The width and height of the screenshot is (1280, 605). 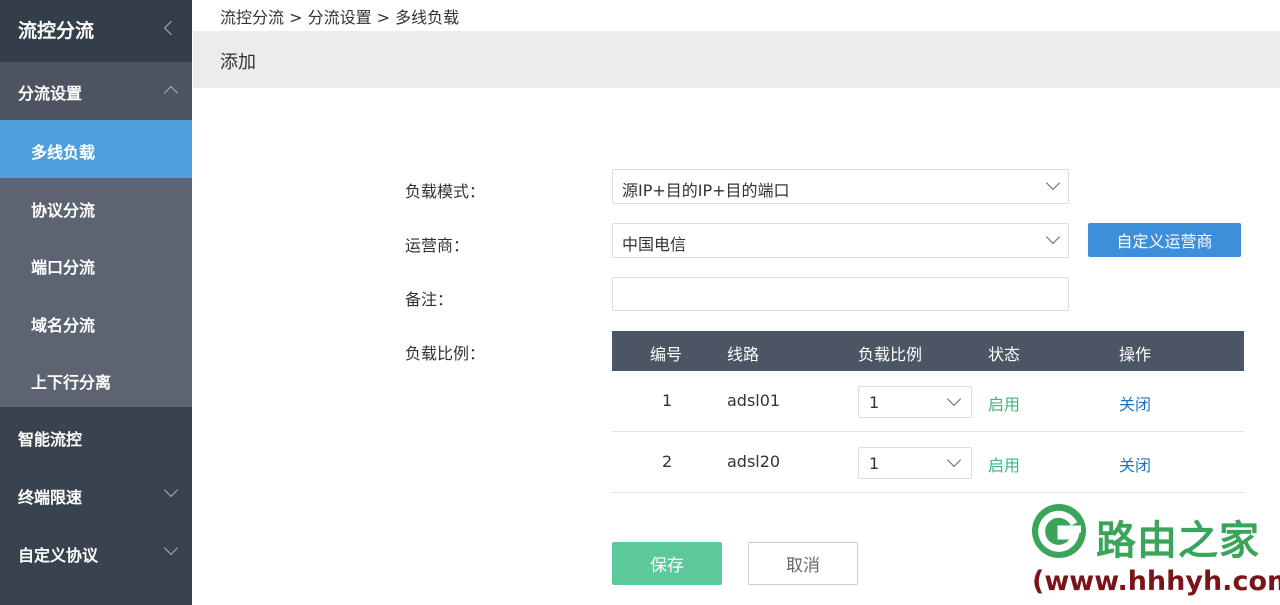 I want to click on sidebar-item-label: 上下行分离, so click(x=71, y=382).